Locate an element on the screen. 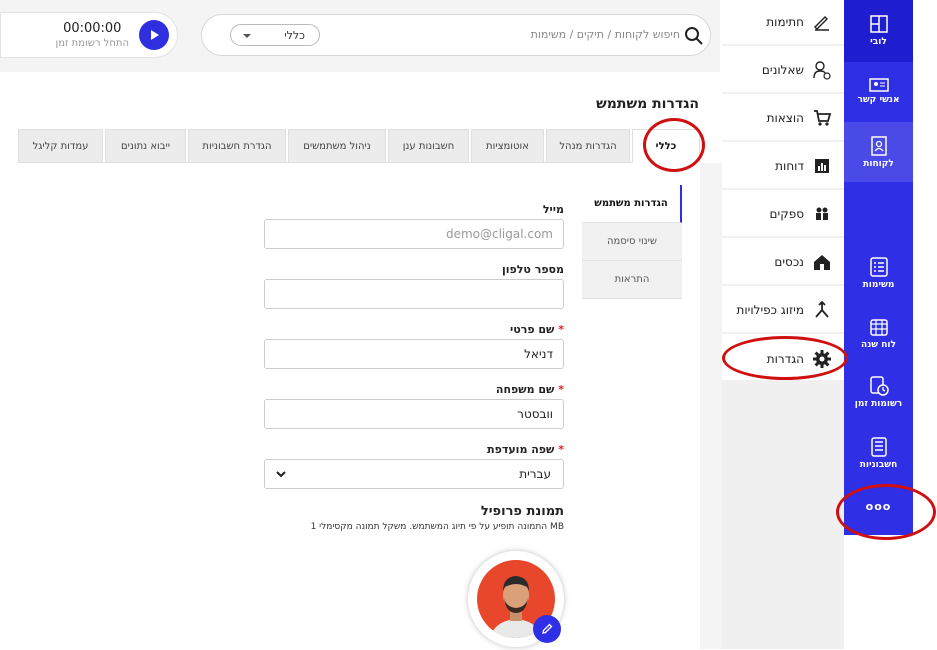 The height and width of the screenshot is (650, 937). layout-icon is located at coordinates (878, 24).